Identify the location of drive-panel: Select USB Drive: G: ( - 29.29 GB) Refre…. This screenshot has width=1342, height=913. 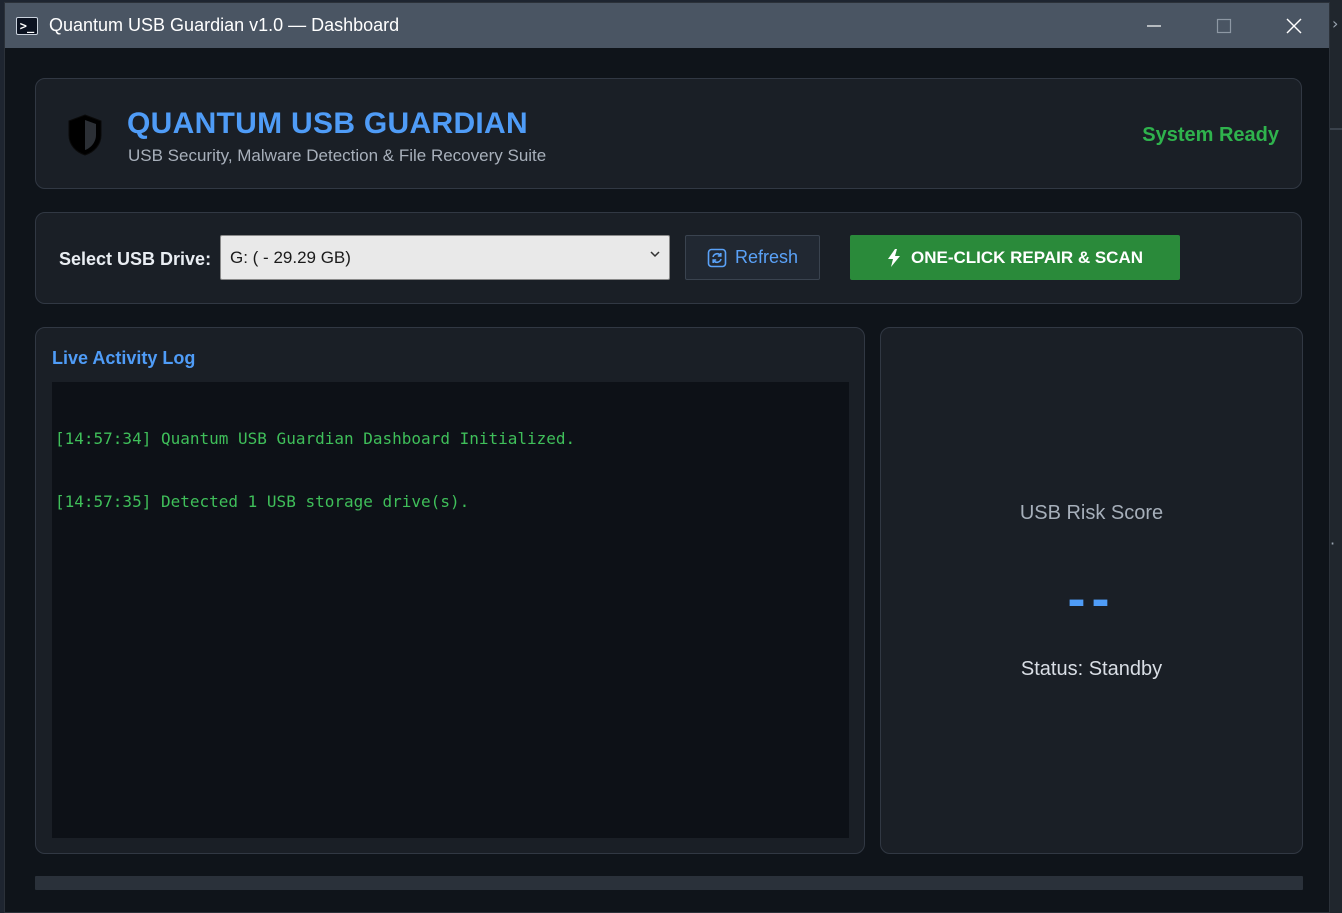
(668, 258).